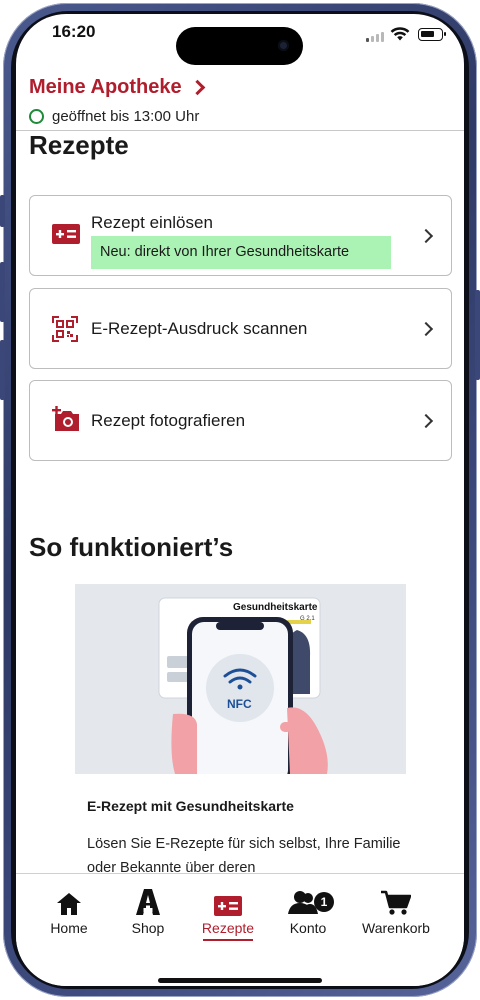  What do you see at coordinates (199, 328) in the screenshot?
I see `card-label: E-Rezept-Ausdruck scannen` at bounding box center [199, 328].